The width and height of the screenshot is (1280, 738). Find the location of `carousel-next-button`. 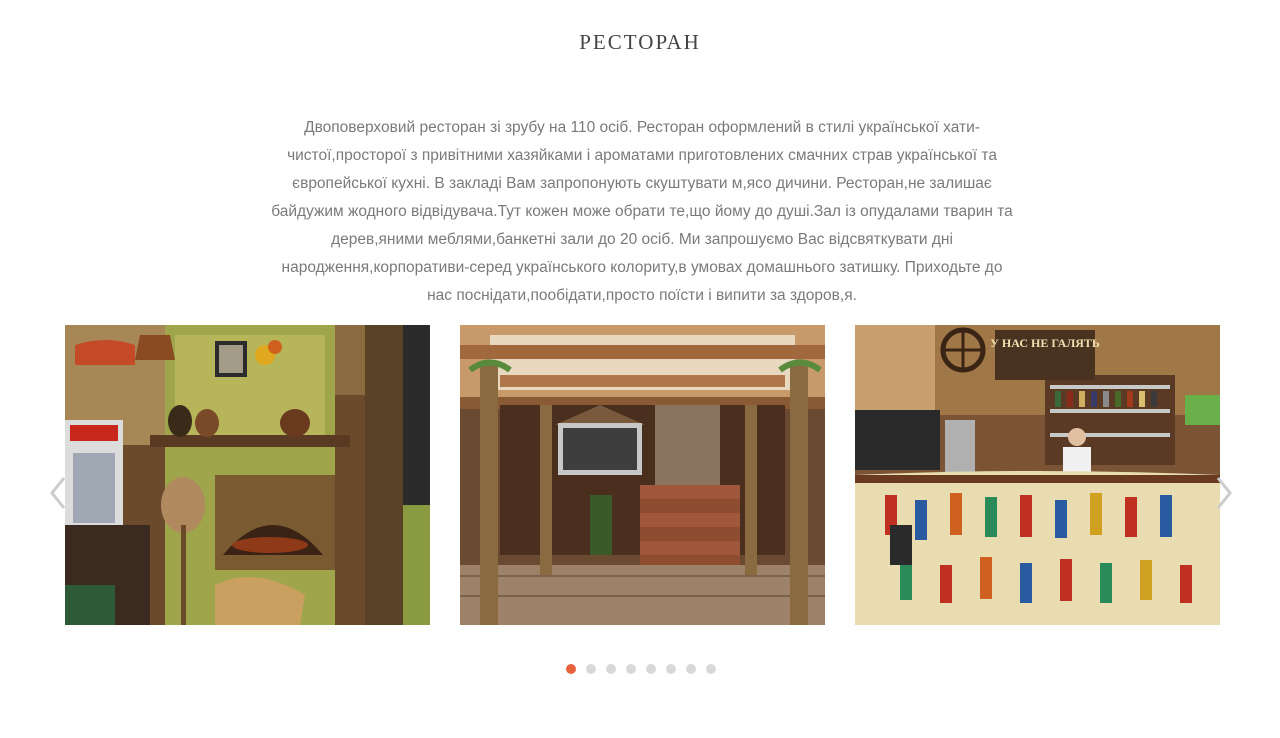

carousel-next-button is located at coordinates (1224, 493).